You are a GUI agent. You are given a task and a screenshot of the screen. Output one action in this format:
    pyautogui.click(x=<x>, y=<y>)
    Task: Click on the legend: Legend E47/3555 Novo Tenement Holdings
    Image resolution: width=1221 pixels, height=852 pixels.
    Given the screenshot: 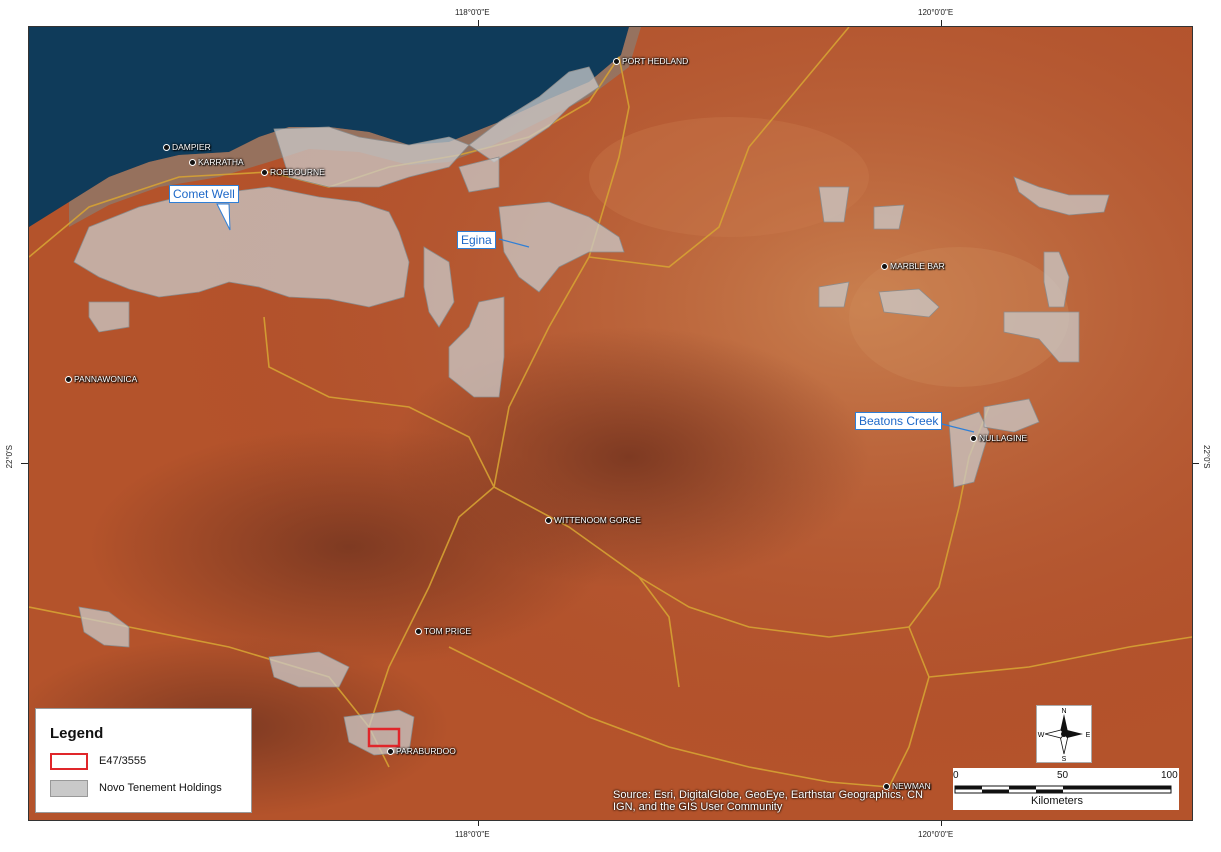 What is the action you would take?
    pyautogui.click(x=143, y=760)
    